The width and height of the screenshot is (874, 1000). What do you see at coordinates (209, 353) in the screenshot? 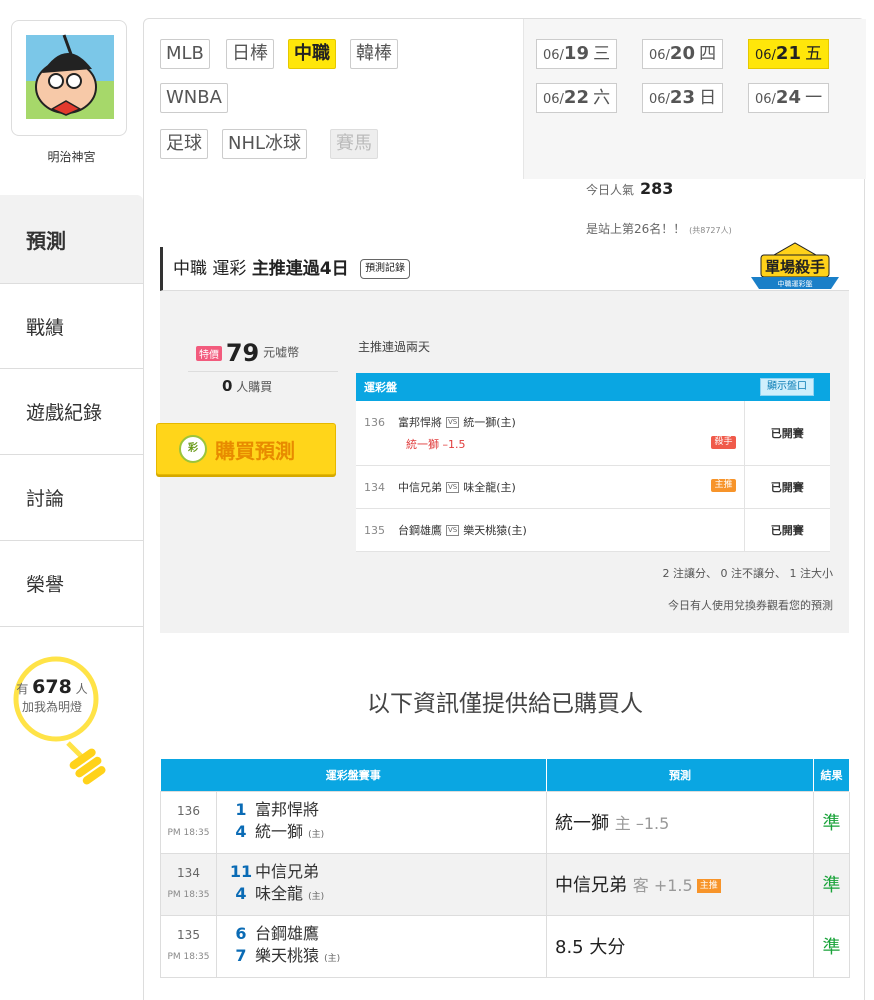
I see `sale-tag: 特價` at bounding box center [209, 353].